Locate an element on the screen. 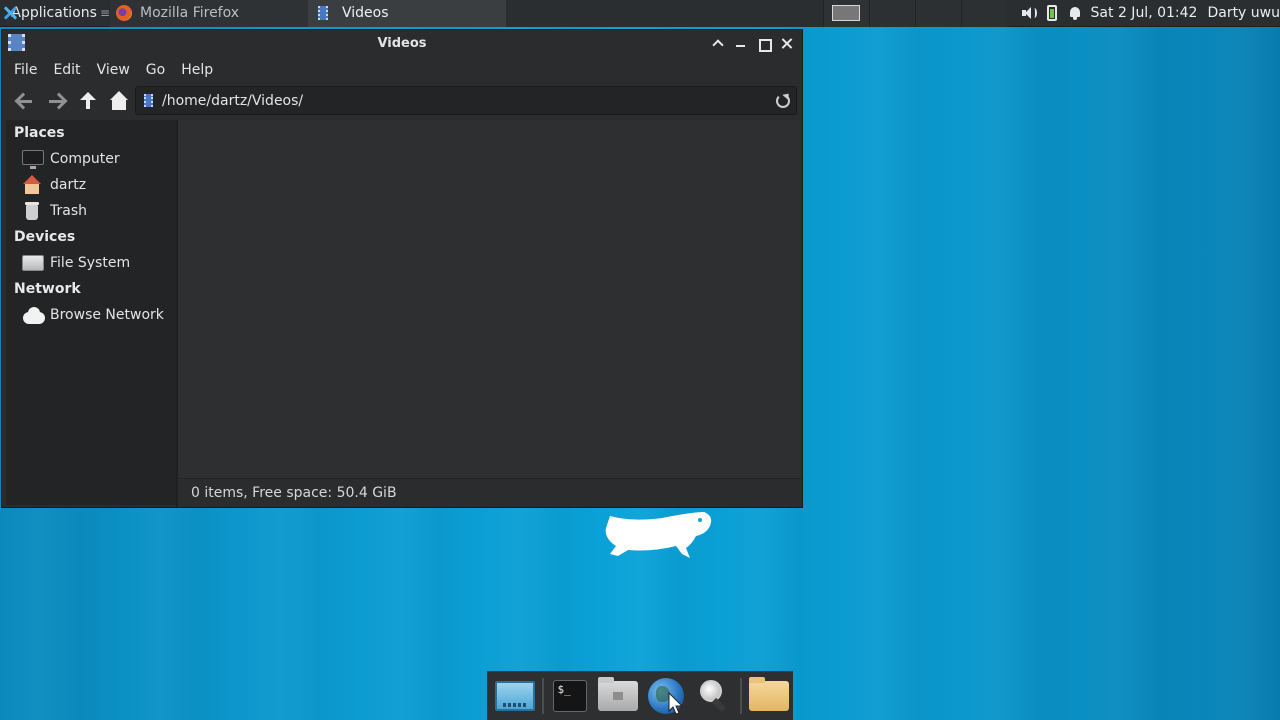 The image size is (1280, 720). taskbar-item-firefox: Mozilla Firefox is located at coordinates (209, 13).